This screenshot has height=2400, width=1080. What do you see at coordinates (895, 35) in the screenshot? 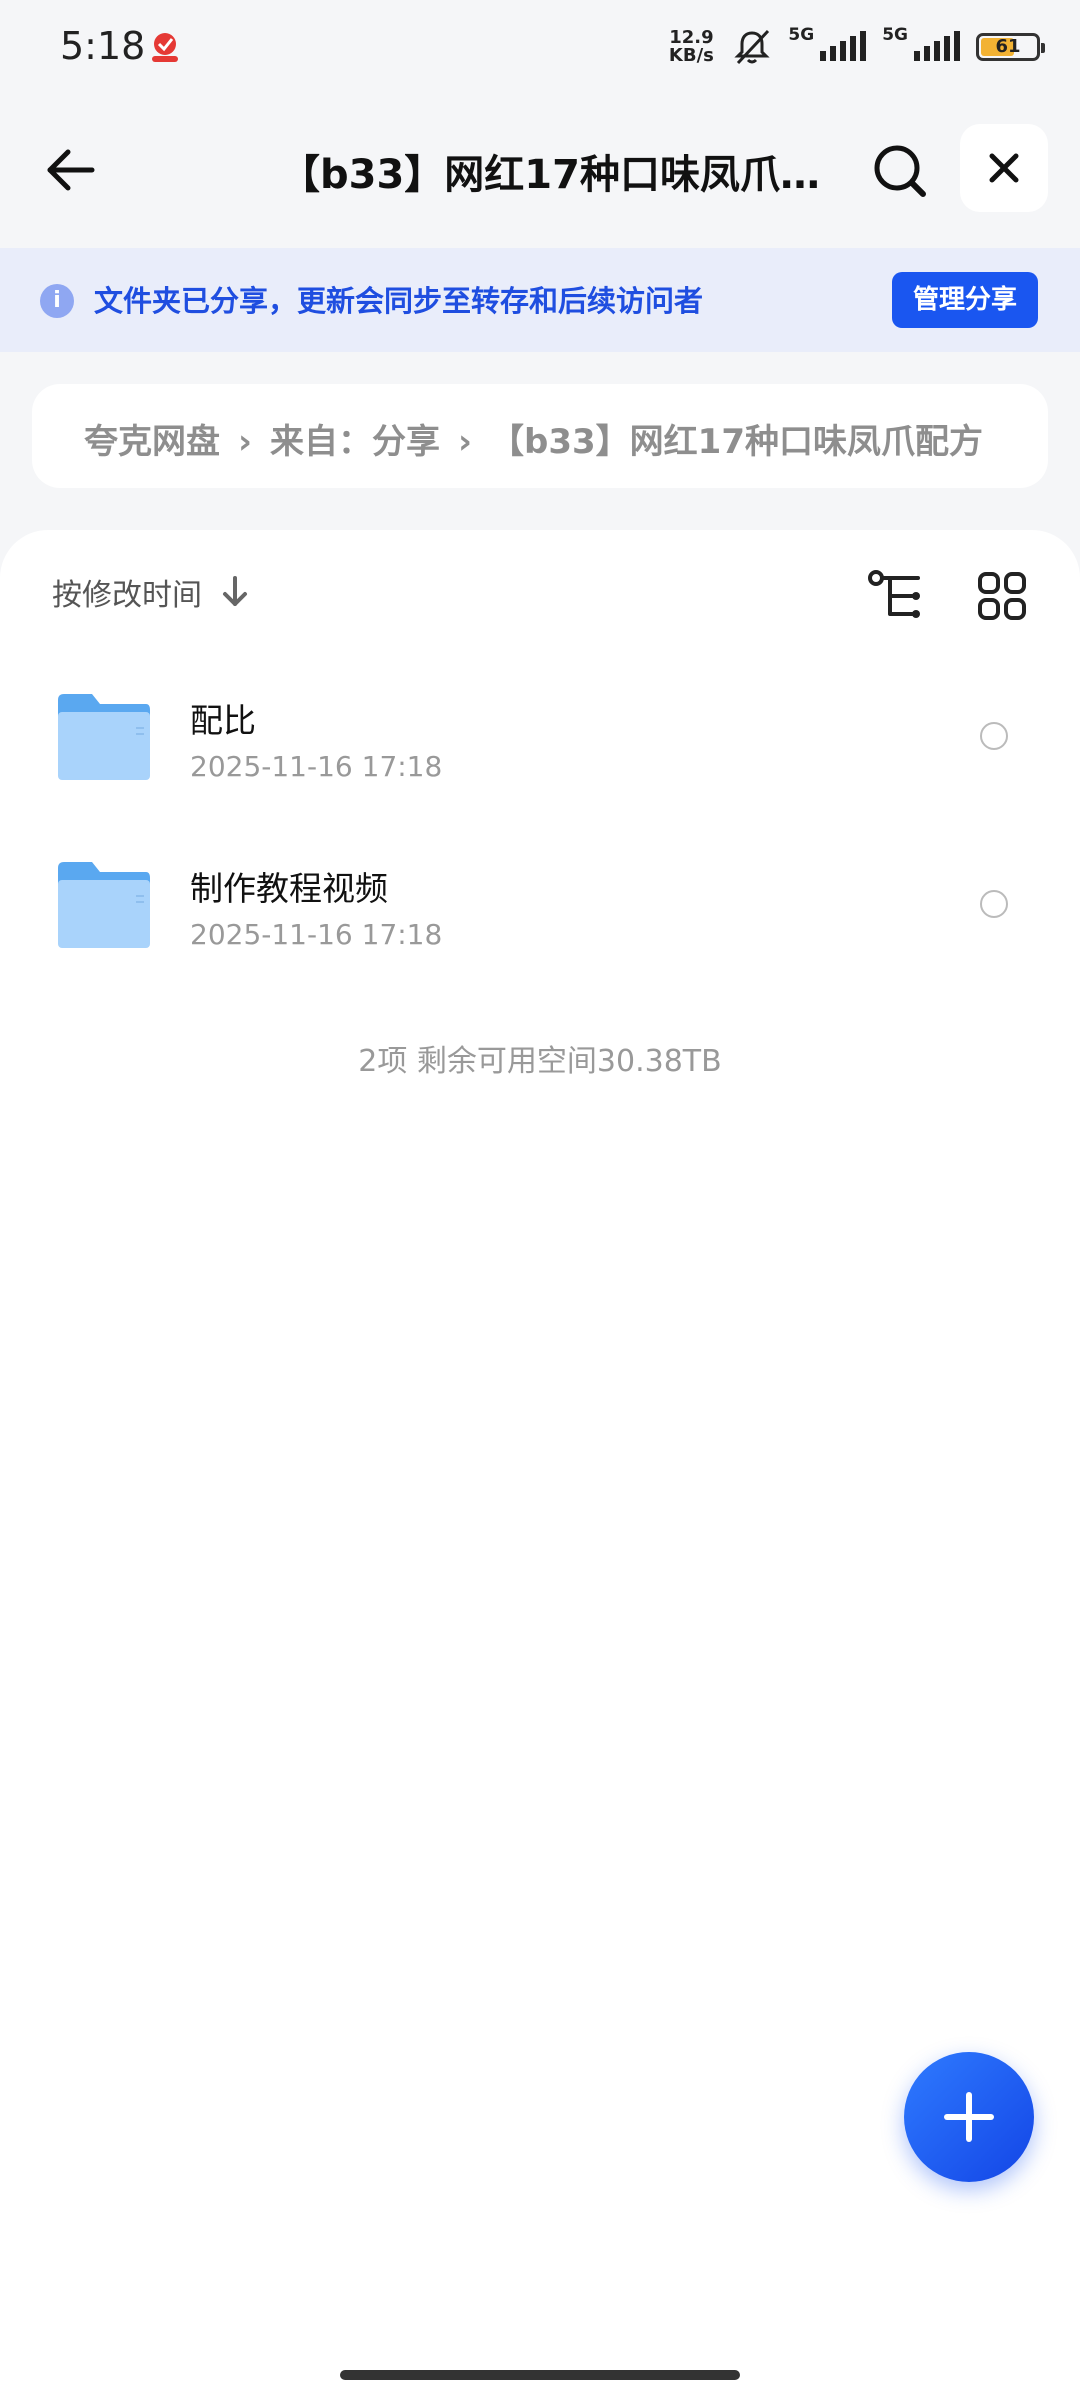
I see `signal-label-2: 5G` at bounding box center [895, 35].